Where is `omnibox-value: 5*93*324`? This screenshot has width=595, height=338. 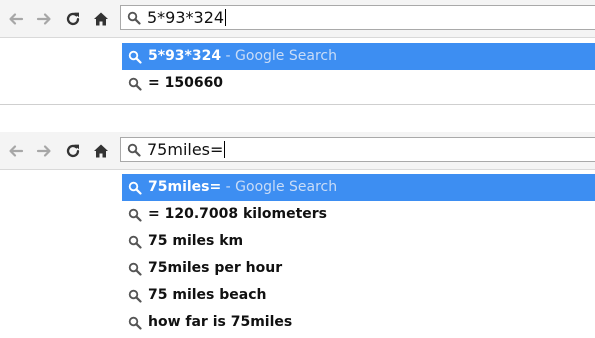
omnibox-value: 5*93*324 is located at coordinates (186, 17).